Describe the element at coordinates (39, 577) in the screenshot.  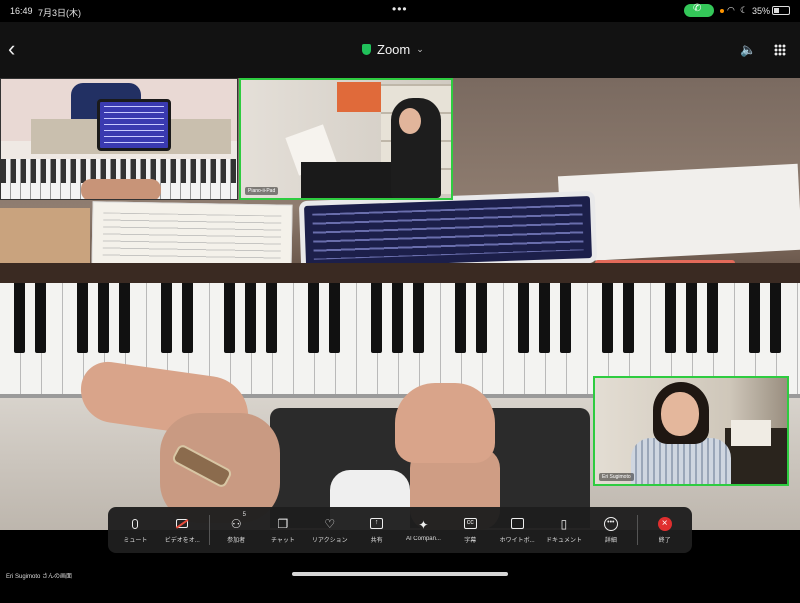
I see `screen-owner-label: Eri Sugimoto さんの画面` at that location.